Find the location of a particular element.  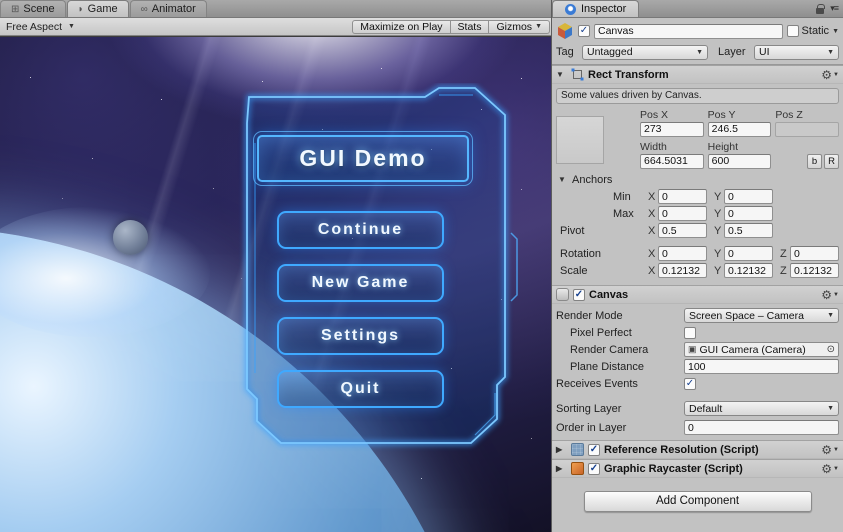

sorting-layer-label: Sorting Layer is located at coordinates (589, 408).